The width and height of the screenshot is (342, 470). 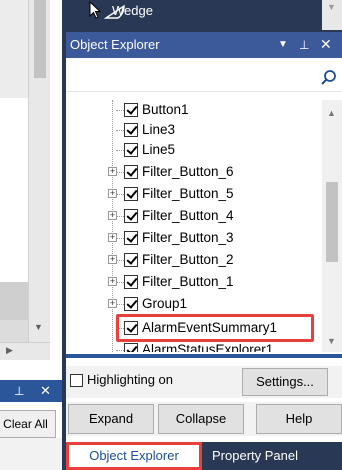 What do you see at coordinates (165, 303) in the screenshot?
I see `tree-item-label: Group1` at bounding box center [165, 303].